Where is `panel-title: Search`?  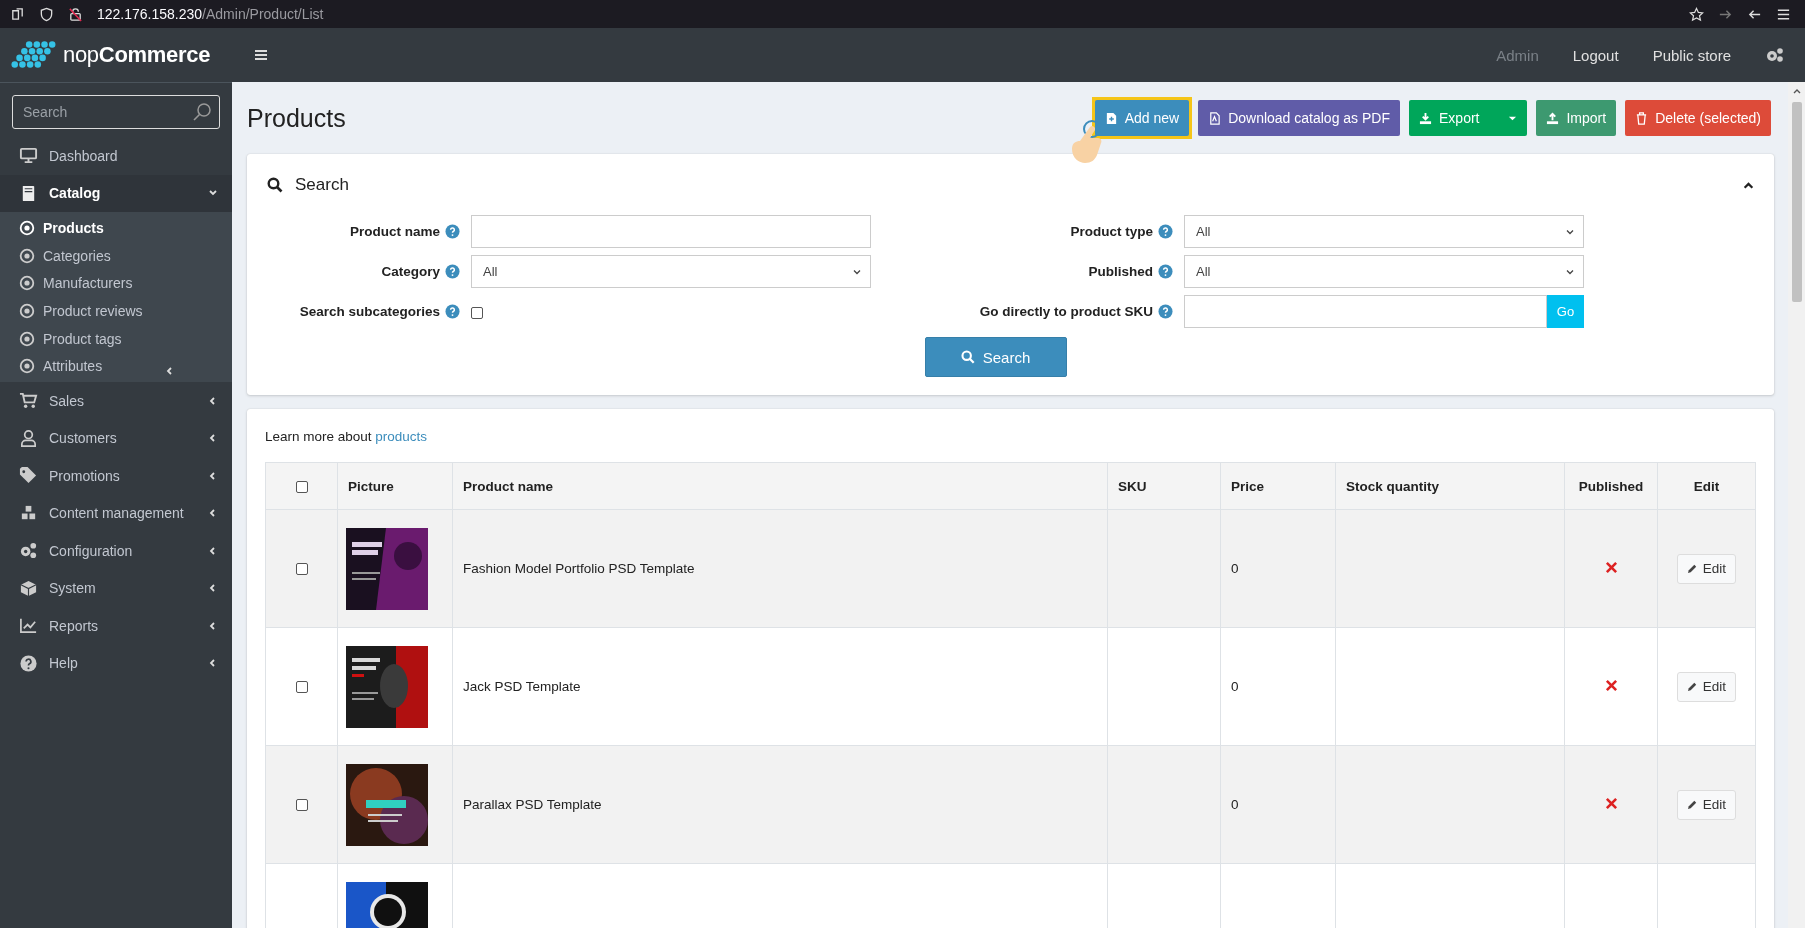
panel-title: Search is located at coordinates (322, 185).